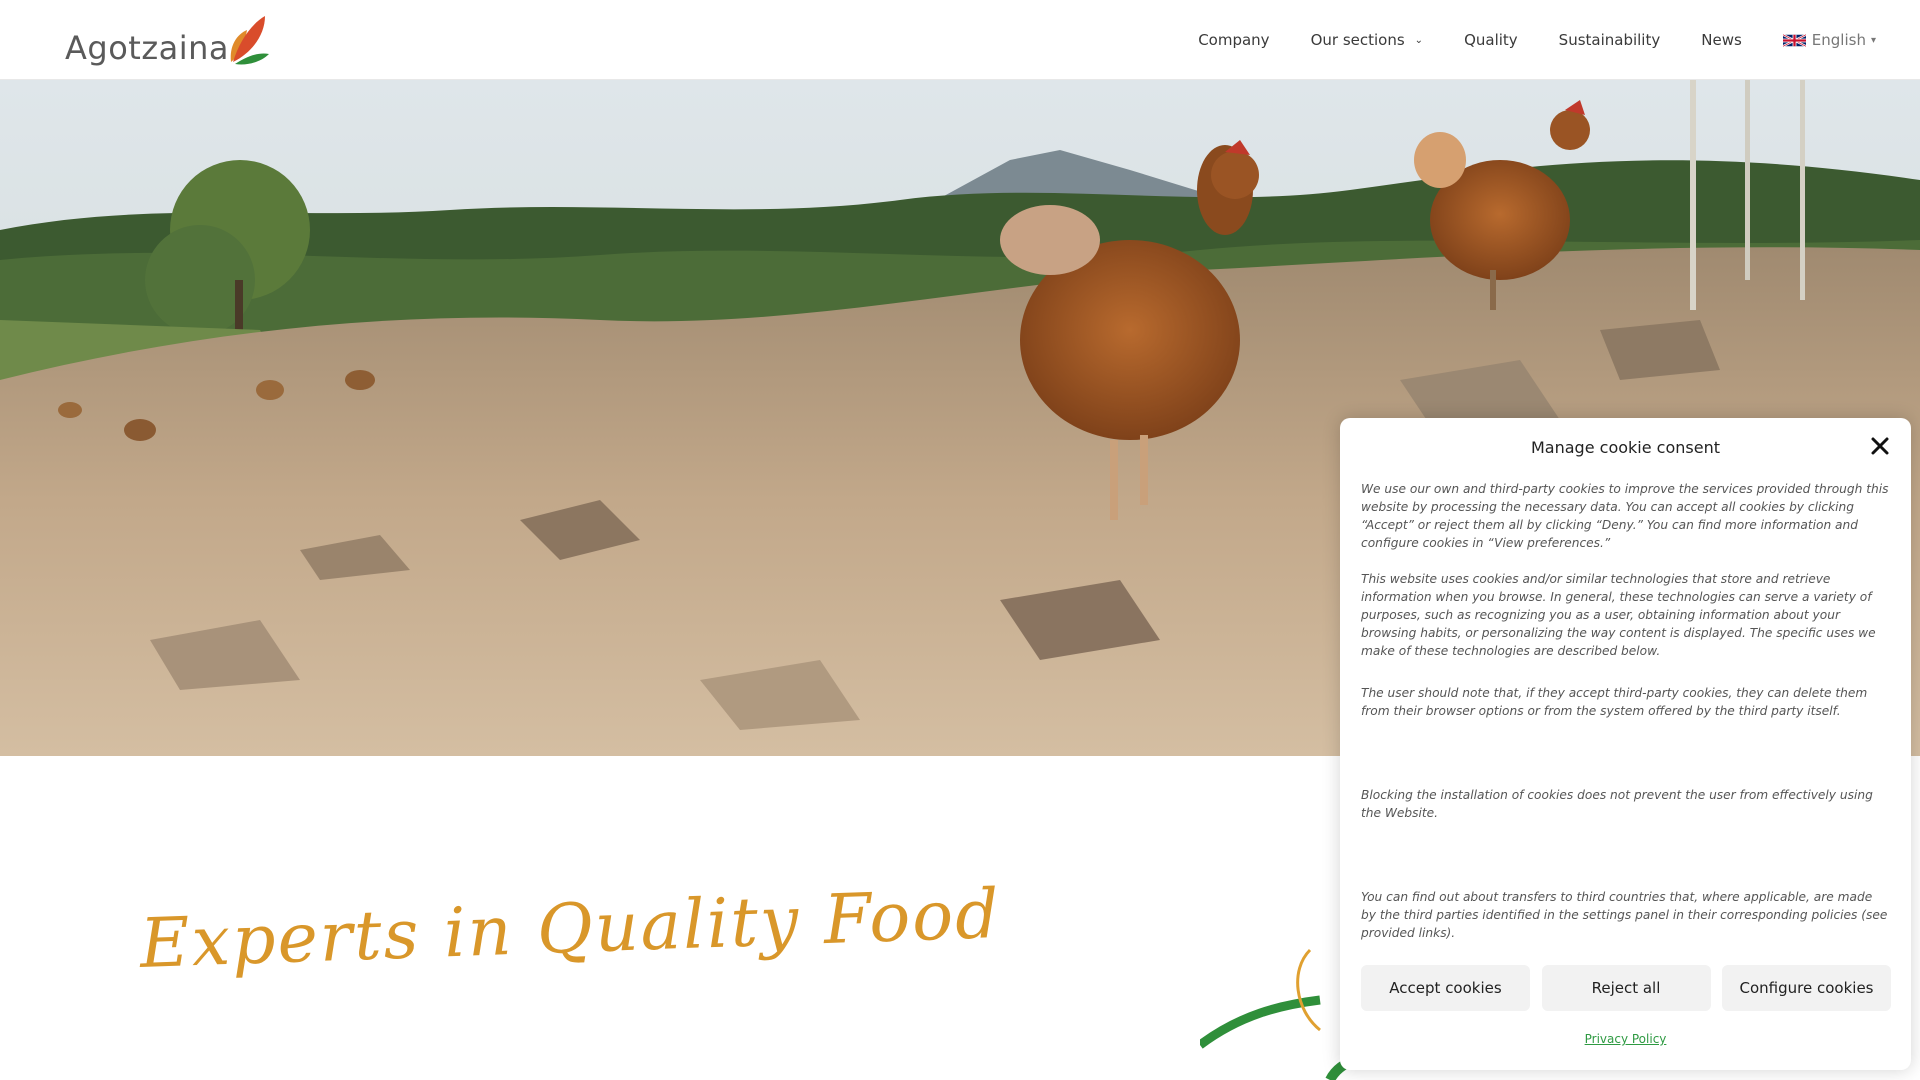  Describe the element at coordinates (250, 40) in the screenshot. I see `leaves-logo-icon` at that location.